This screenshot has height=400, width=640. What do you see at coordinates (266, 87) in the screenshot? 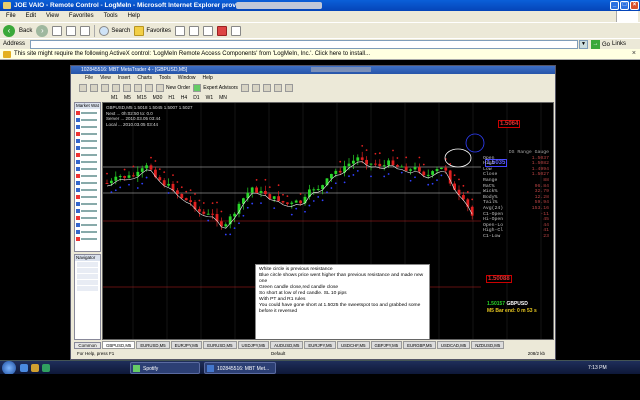
I see `line-chart-icon` at bounding box center [266, 87].